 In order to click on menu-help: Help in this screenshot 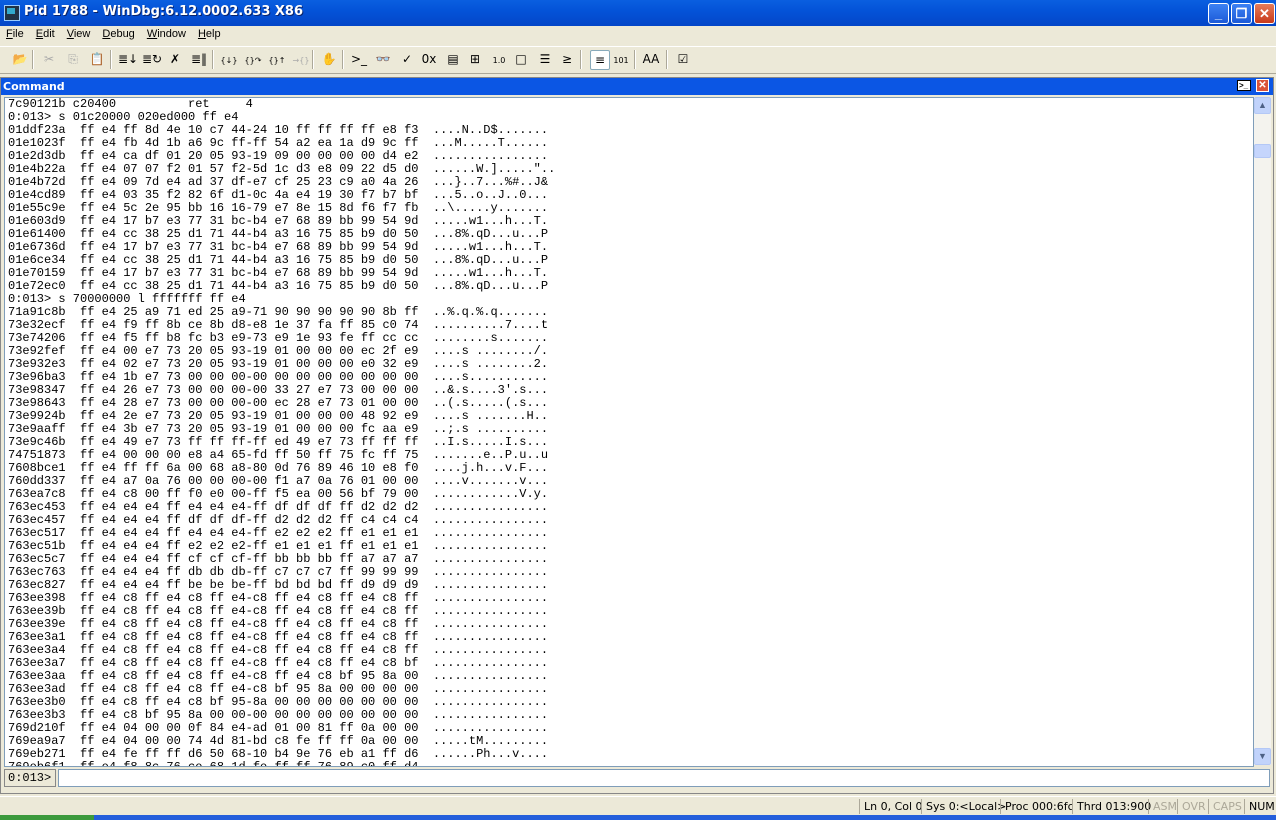, I will do `click(209, 33)`.